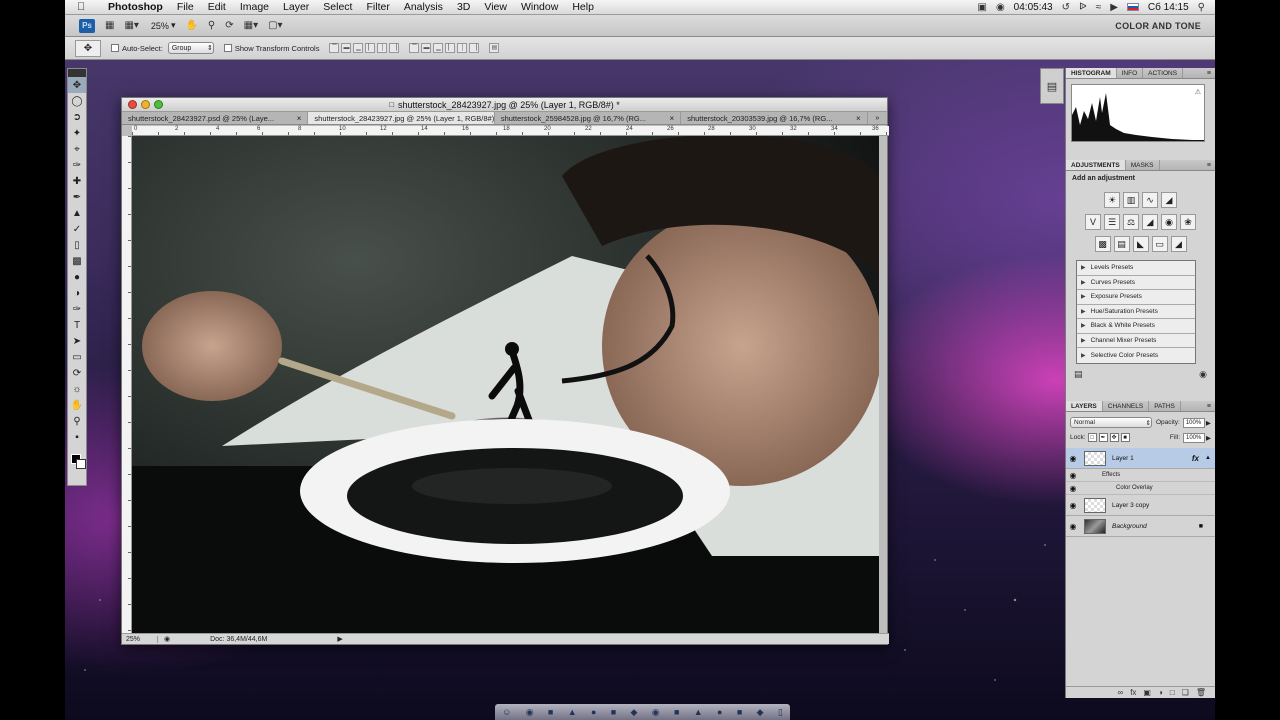  I want to click on close-window-button, so click(132, 104).